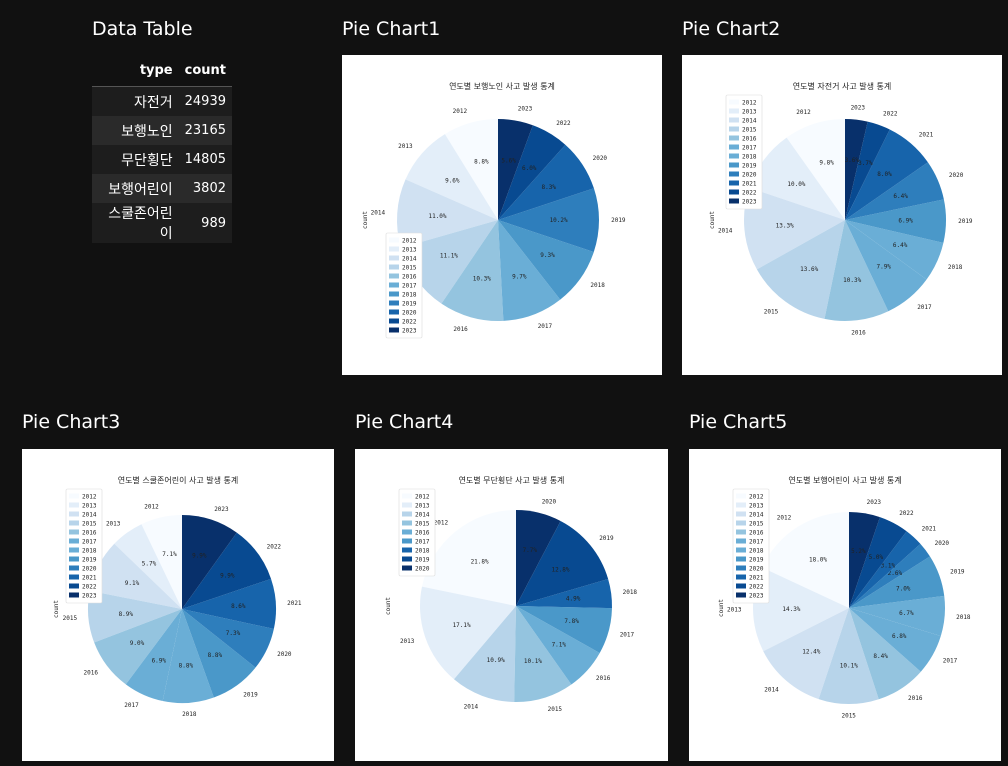 Image resolution: width=1008 pixels, height=766 pixels. Describe the element at coordinates (880, 656) in the screenshot. I see `slice-percent-label: 8.4%` at that location.